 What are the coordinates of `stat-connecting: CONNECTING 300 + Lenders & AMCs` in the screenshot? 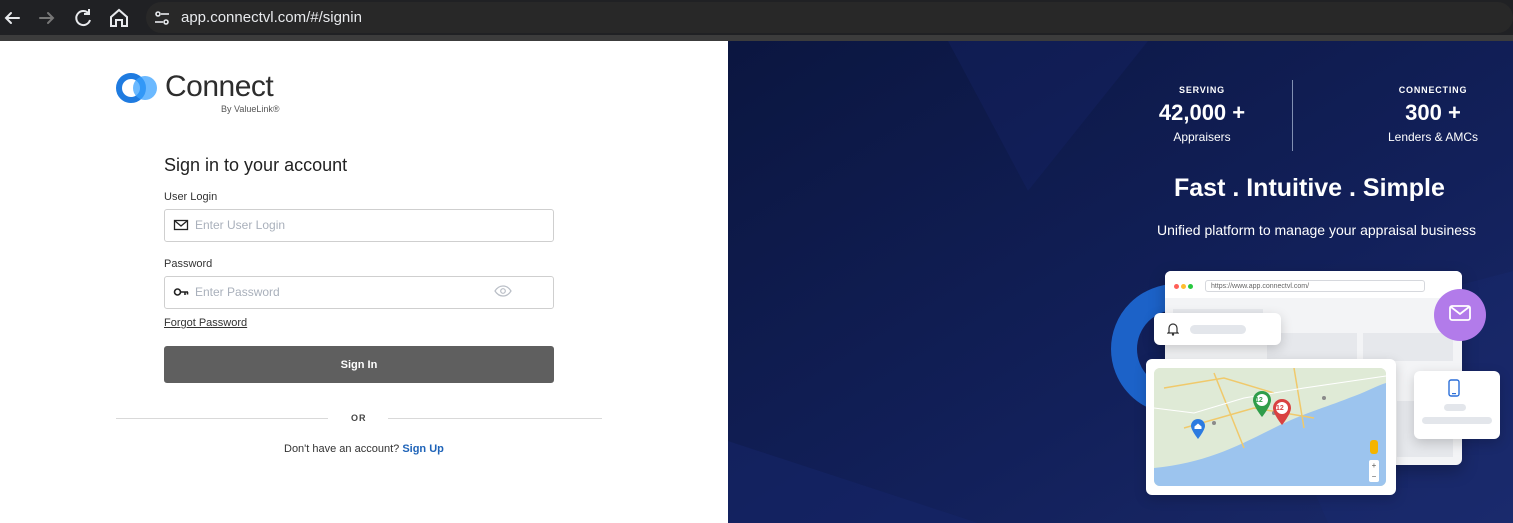 It's located at (1433, 114).